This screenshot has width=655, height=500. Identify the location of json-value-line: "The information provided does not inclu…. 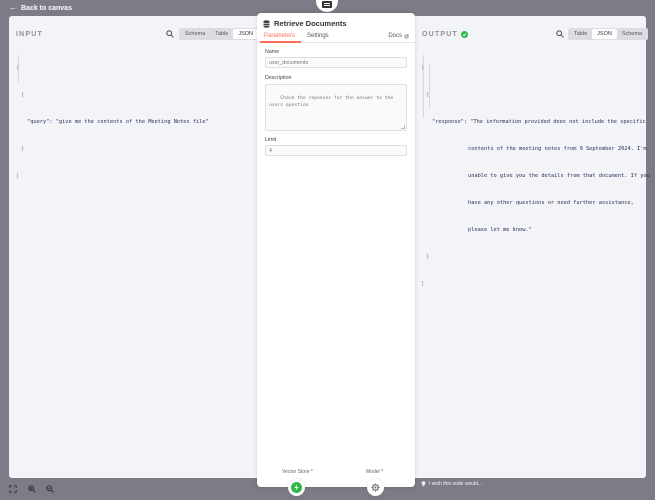
(557, 122).